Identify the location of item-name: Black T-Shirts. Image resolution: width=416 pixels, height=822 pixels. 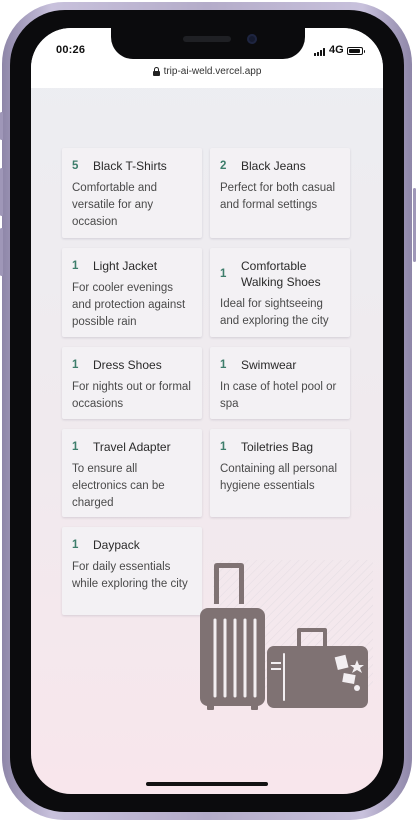
(130, 166).